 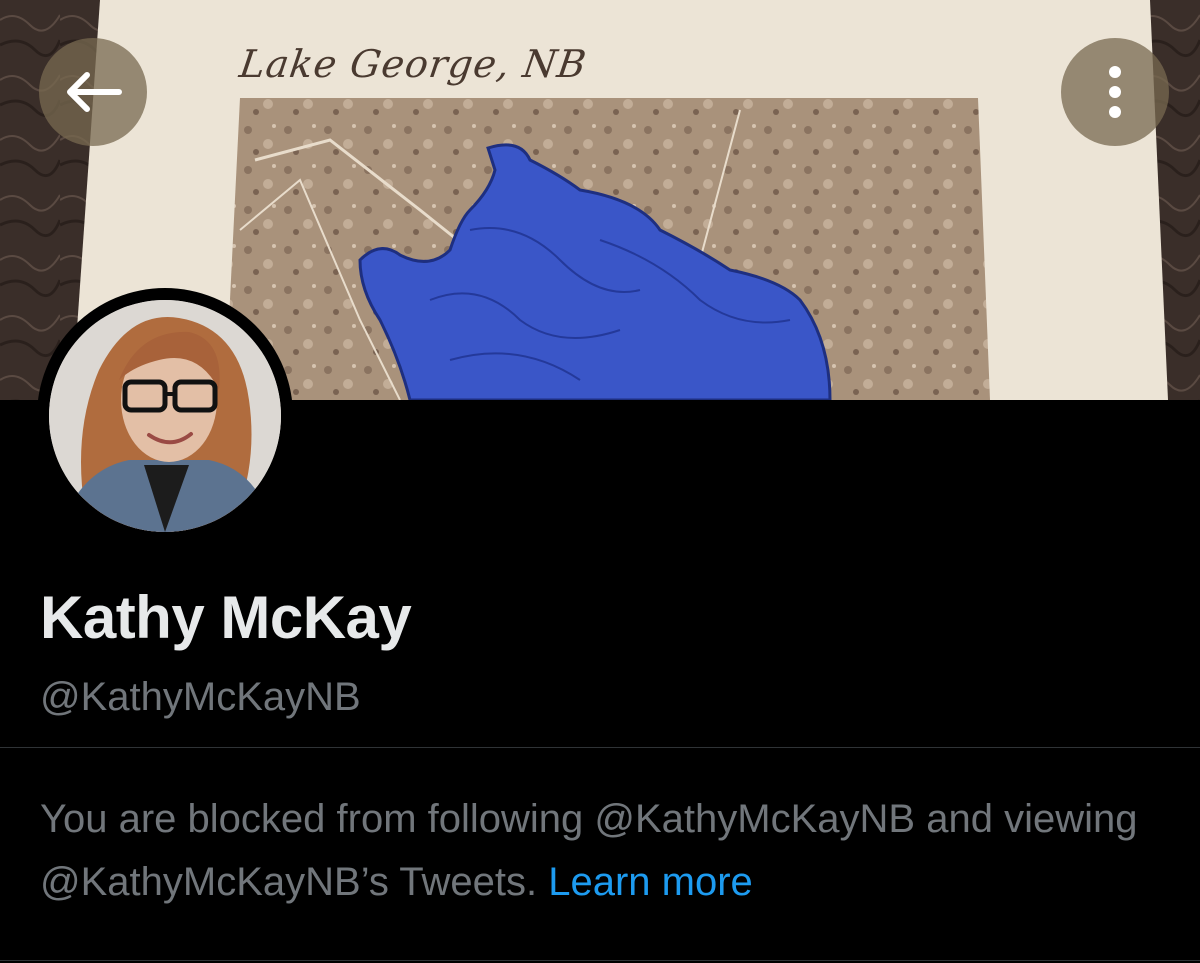 I want to click on more-vertical-icon, so click(x=1115, y=92).